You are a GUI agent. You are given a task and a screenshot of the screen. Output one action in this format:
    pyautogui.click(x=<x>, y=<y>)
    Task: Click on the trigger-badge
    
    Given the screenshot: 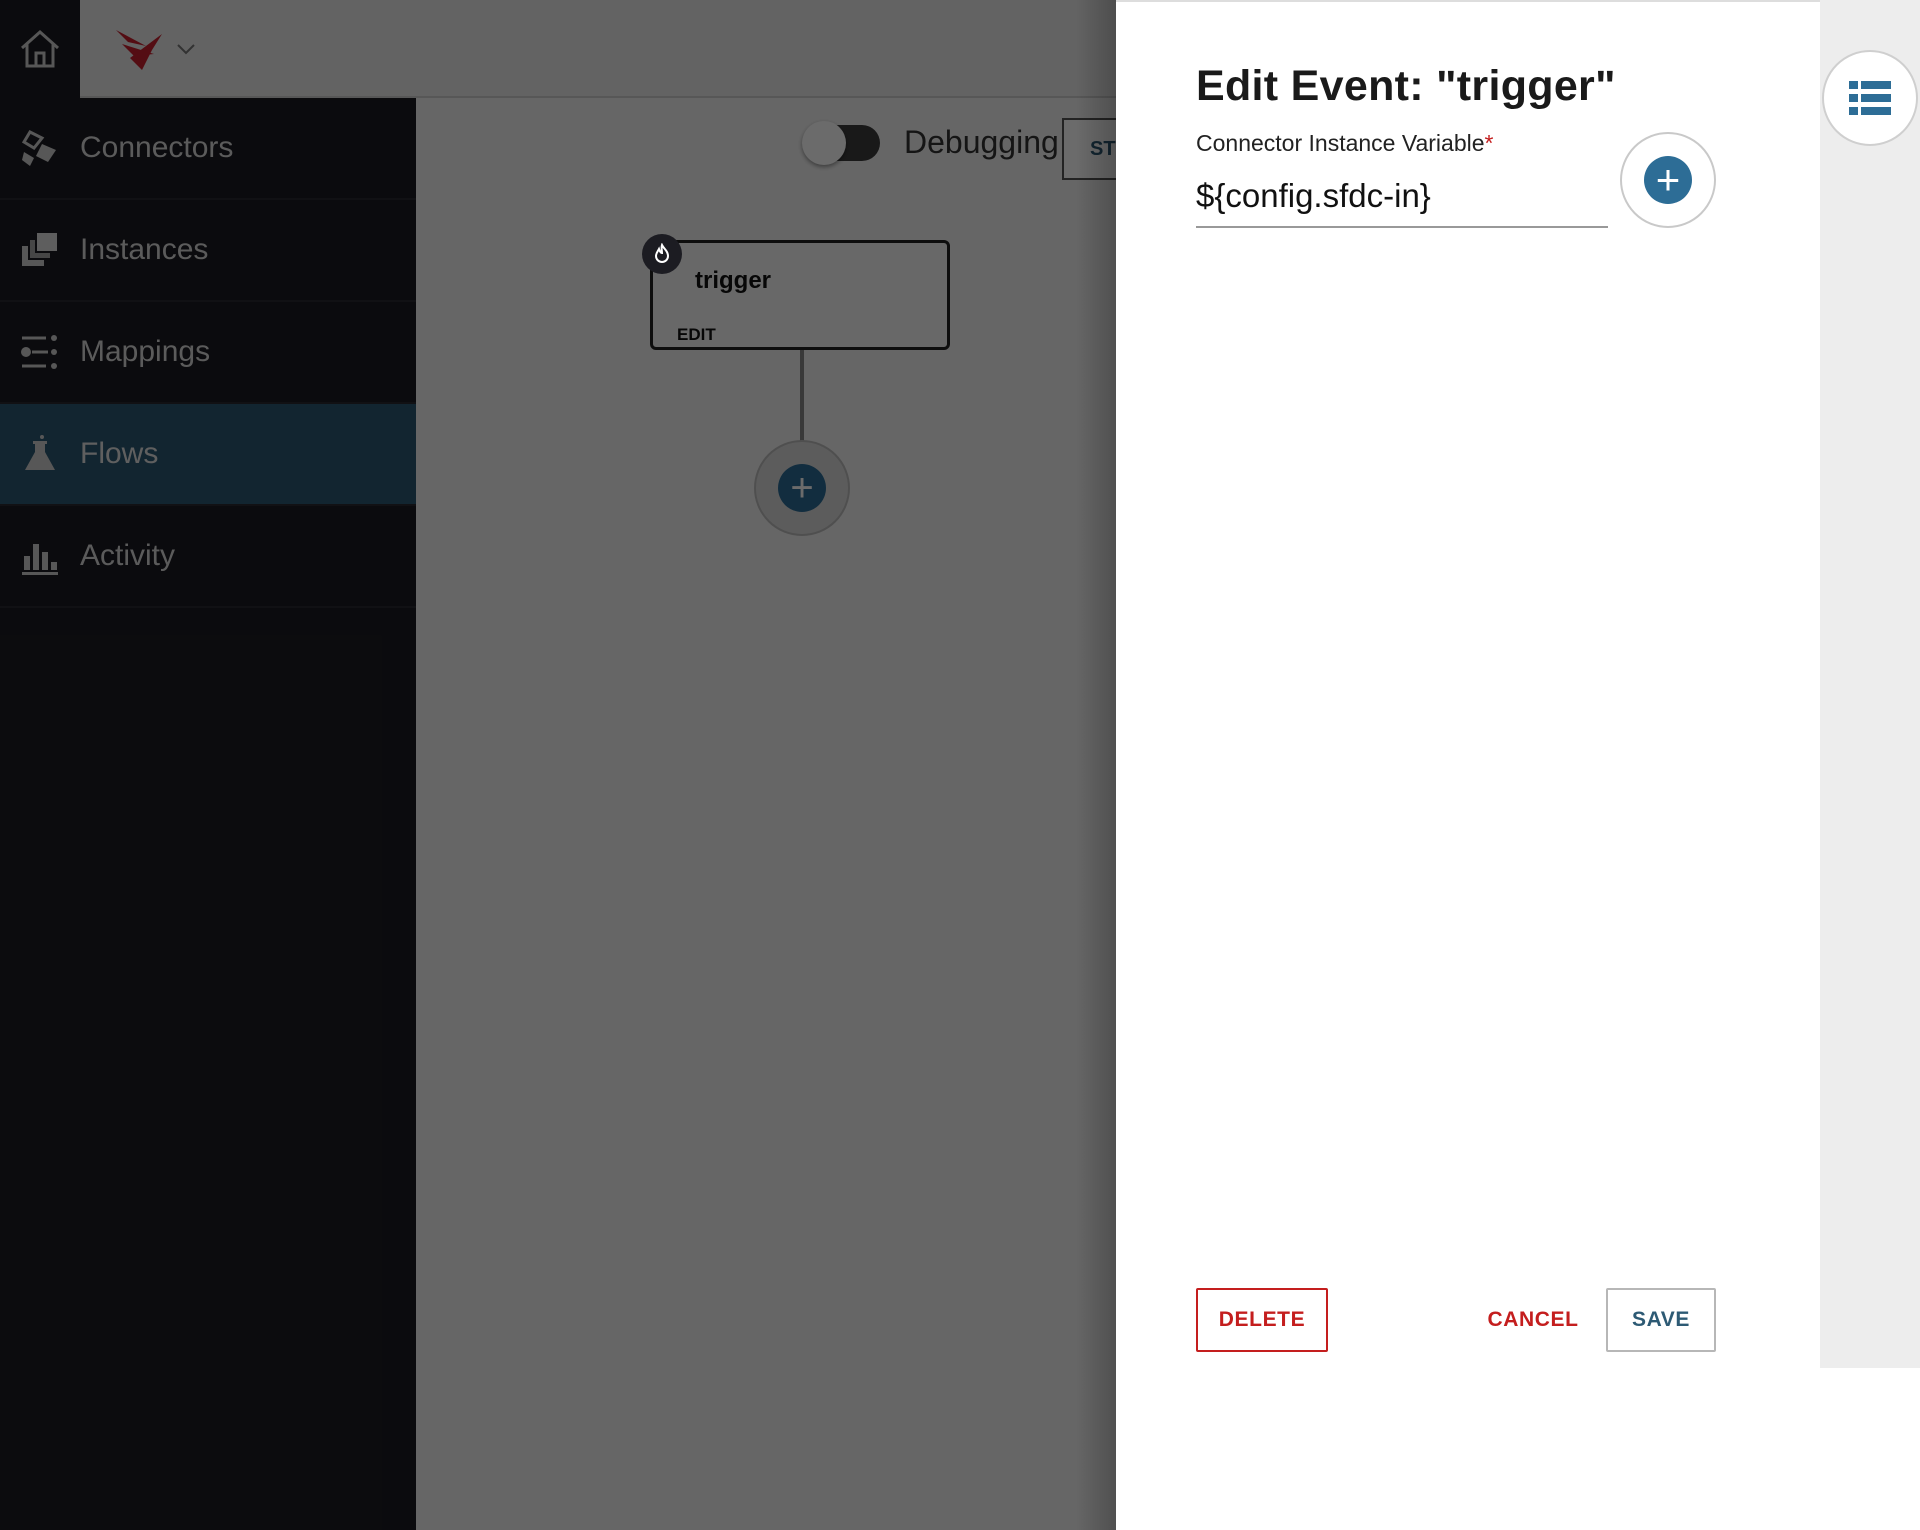 What is the action you would take?
    pyautogui.click(x=662, y=254)
    